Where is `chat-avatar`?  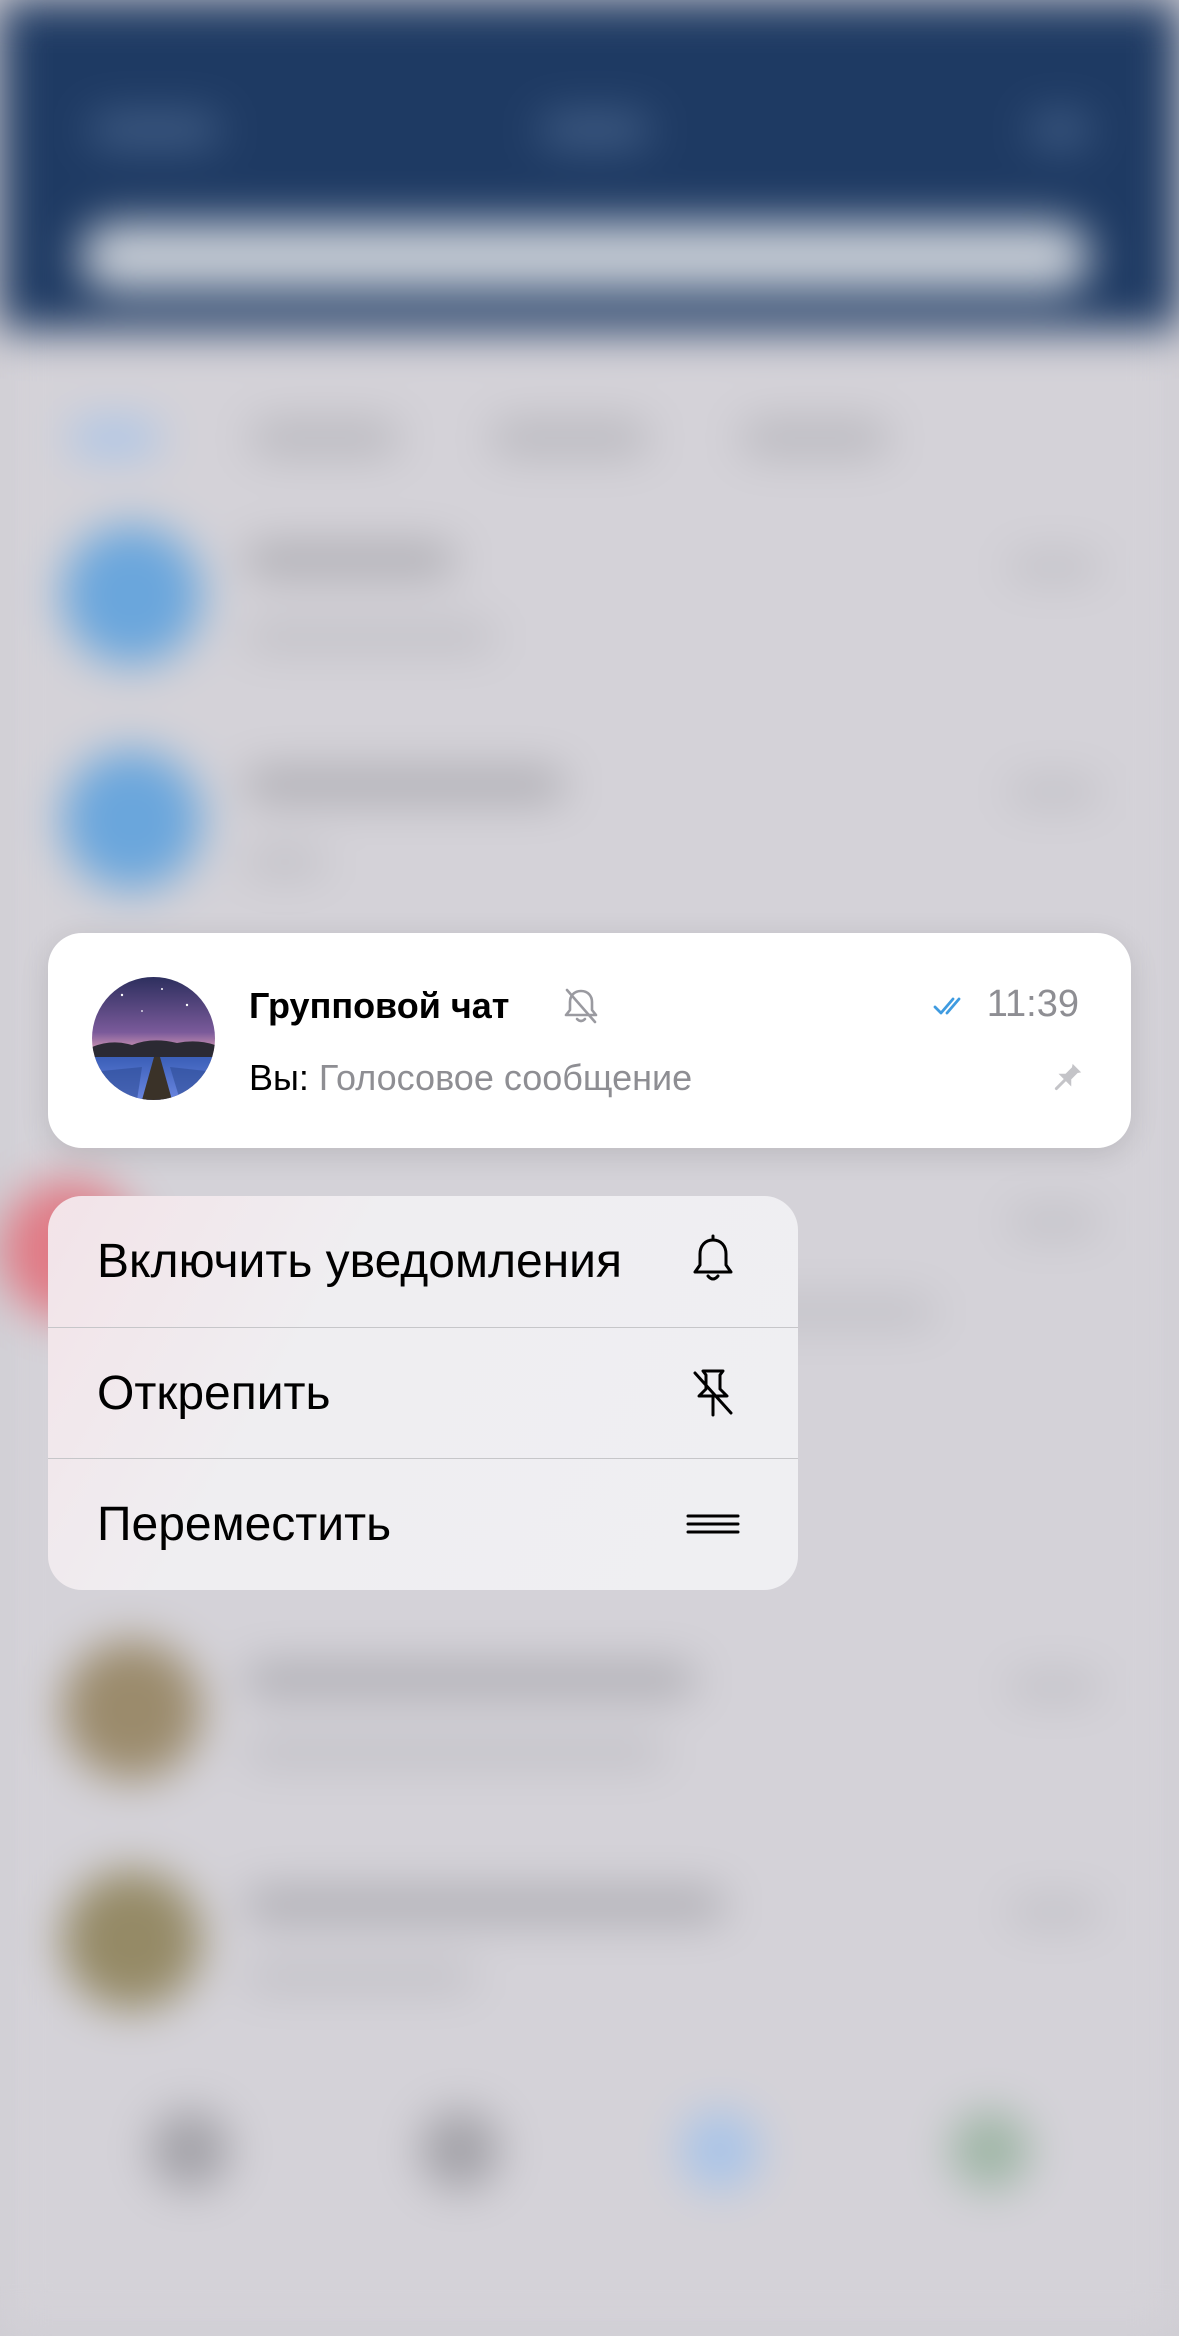
chat-avatar is located at coordinates (153, 1038).